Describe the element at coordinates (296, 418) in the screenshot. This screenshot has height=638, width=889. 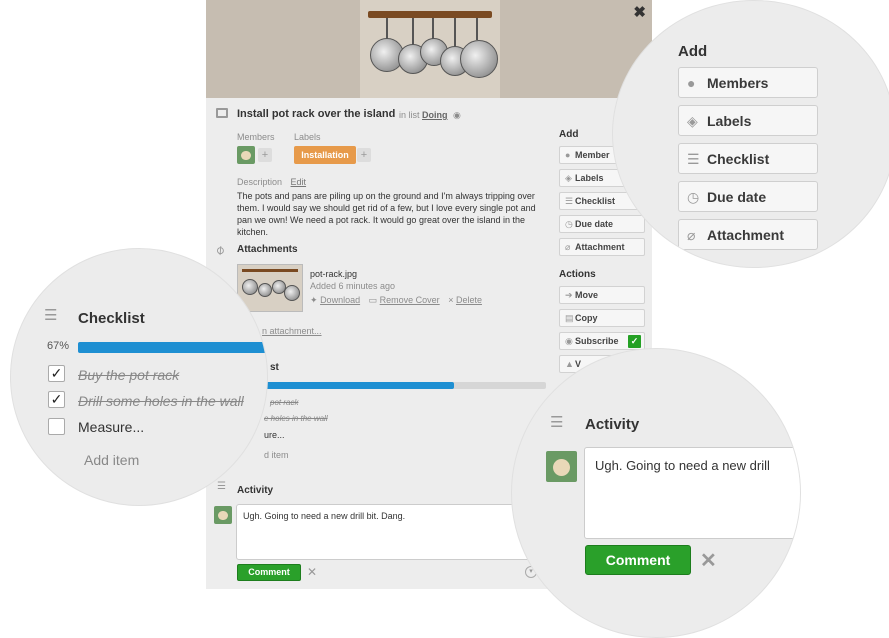
I see `checklist-item-2: e holes in the wall` at that location.